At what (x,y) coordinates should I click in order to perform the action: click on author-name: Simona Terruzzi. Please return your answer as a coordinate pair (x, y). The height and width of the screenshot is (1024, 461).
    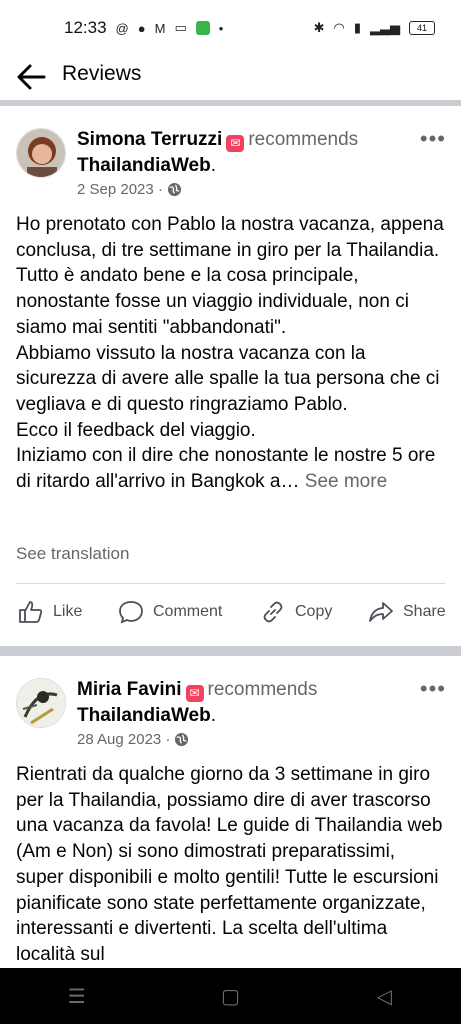
    Looking at the image, I should click on (149, 139).